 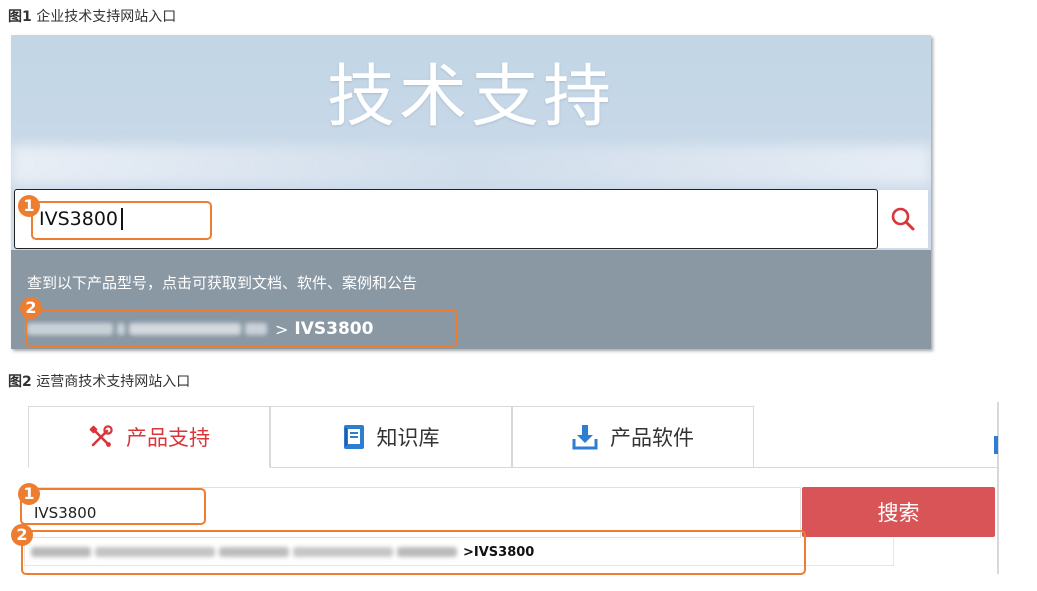 I want to click on tab-product-software: 产品软件, so click(x=633, y=437).